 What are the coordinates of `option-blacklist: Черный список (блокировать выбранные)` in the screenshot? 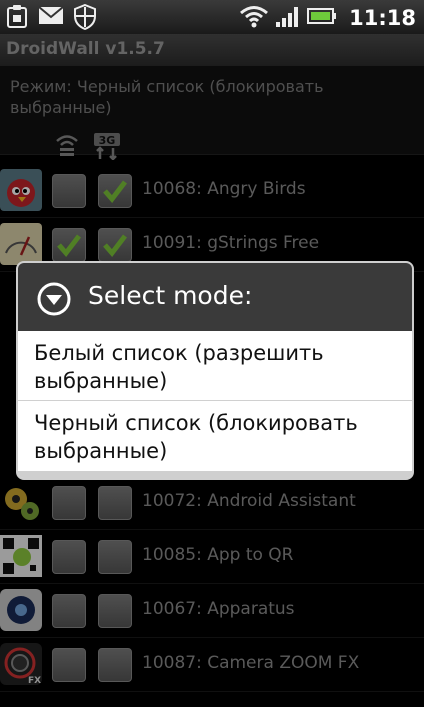 It's located at (215, 436).